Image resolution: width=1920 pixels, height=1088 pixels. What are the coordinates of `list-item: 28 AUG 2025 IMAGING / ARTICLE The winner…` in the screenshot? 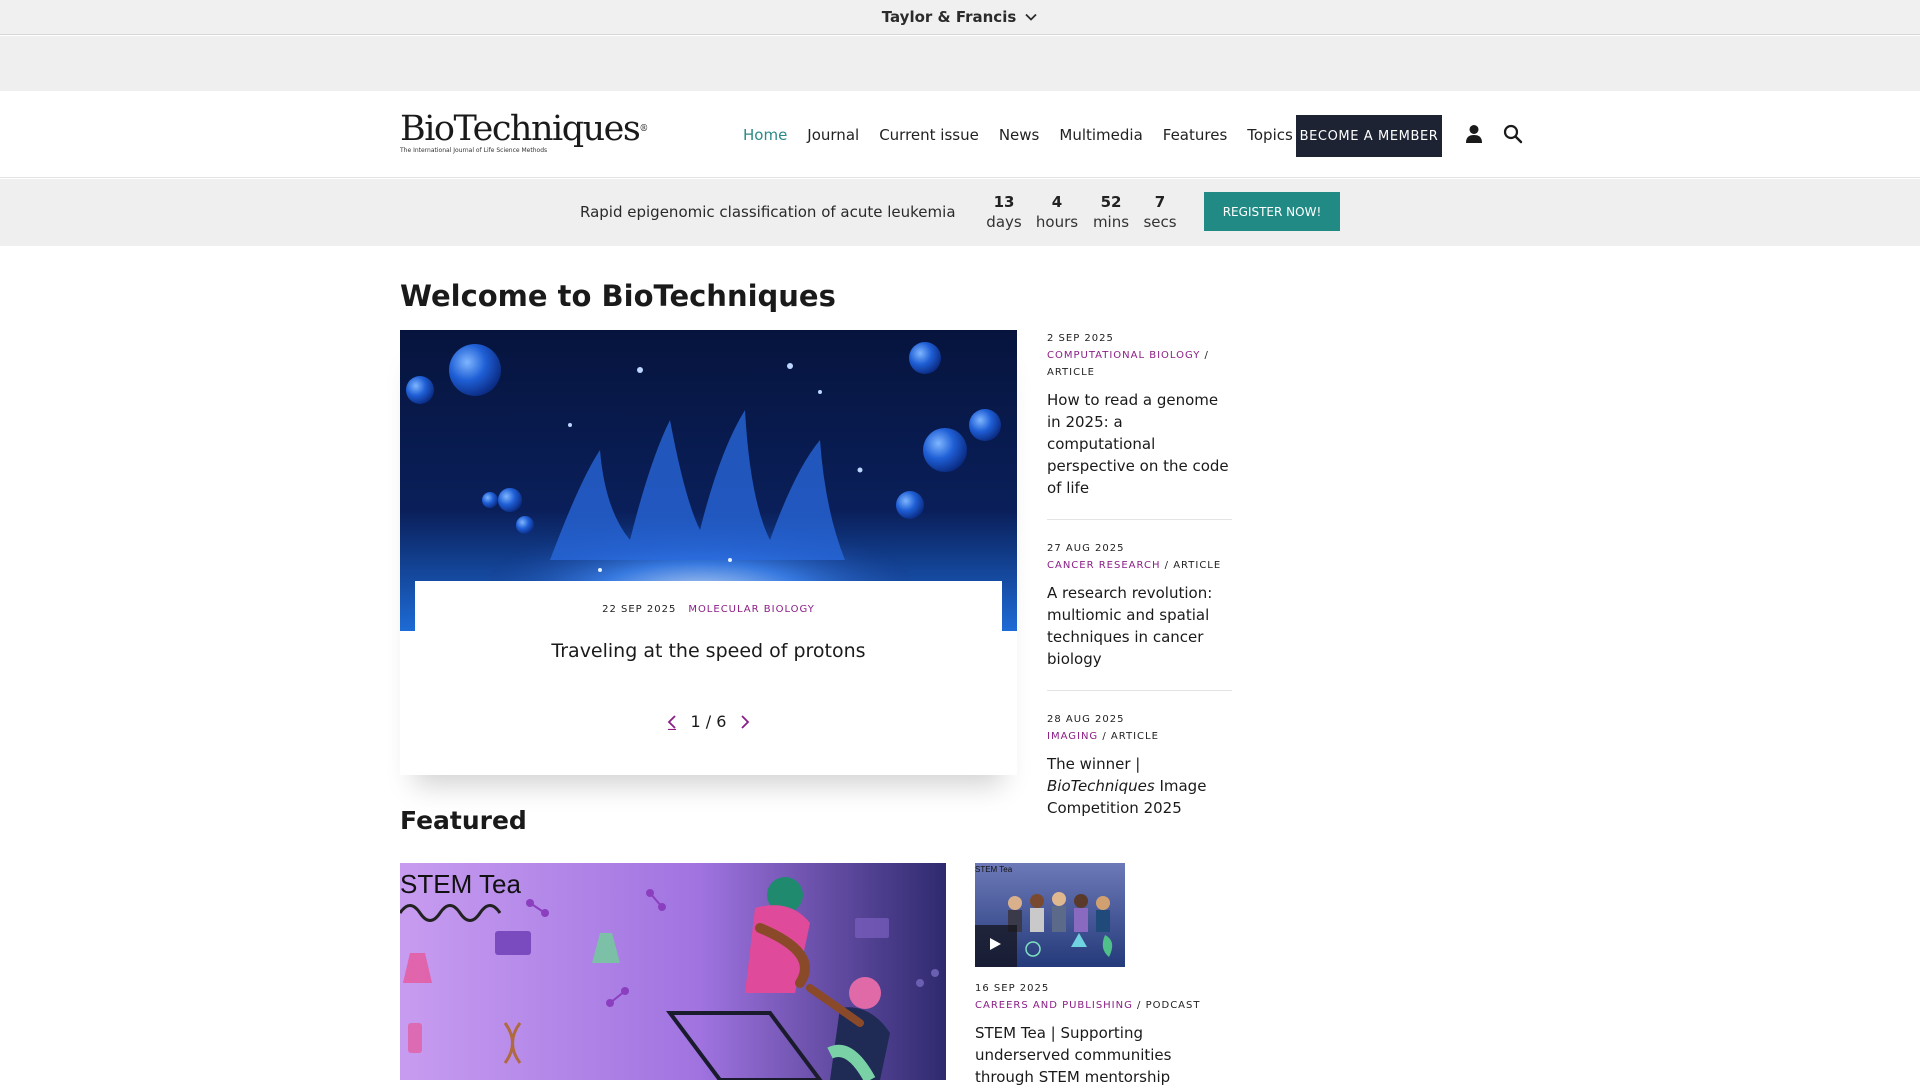 It's located at (1139, 775).